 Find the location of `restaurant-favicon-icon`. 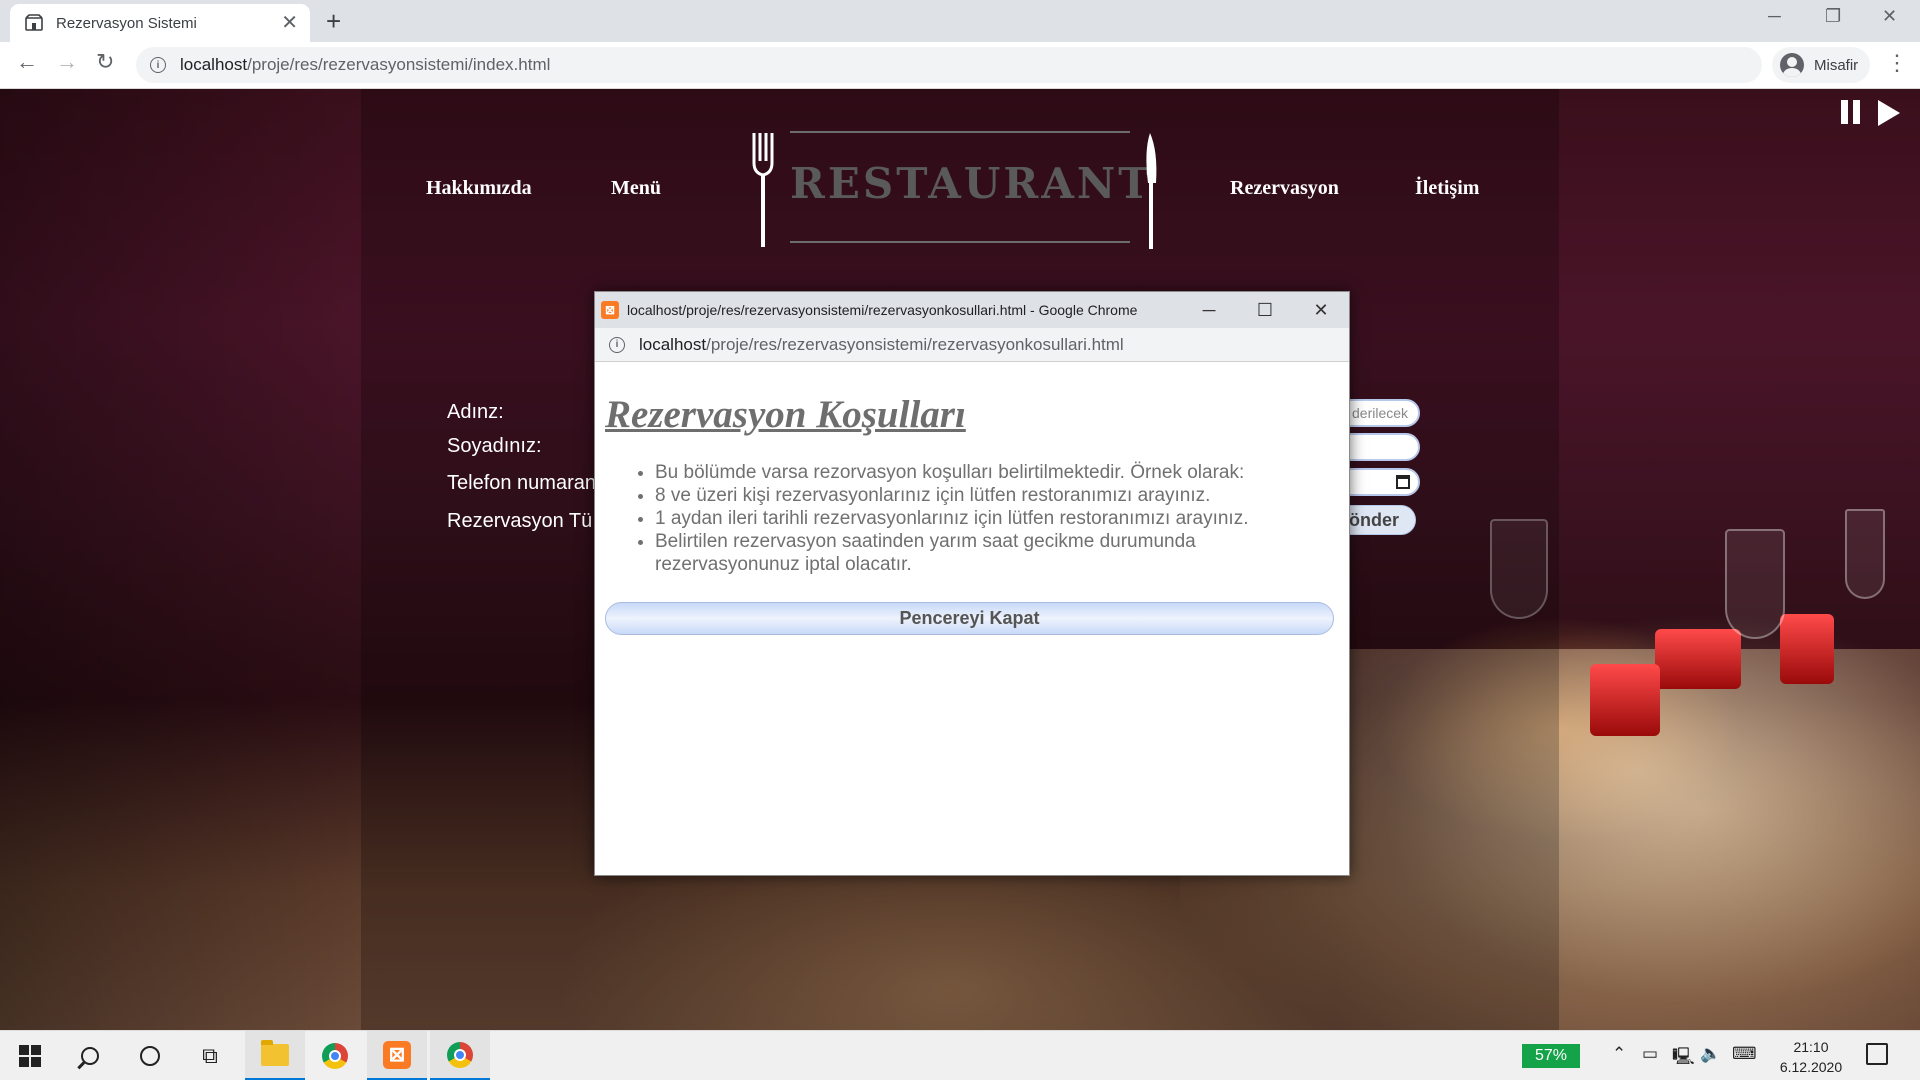

restaurant-favicon-icon is located at coordinates (34, 22).